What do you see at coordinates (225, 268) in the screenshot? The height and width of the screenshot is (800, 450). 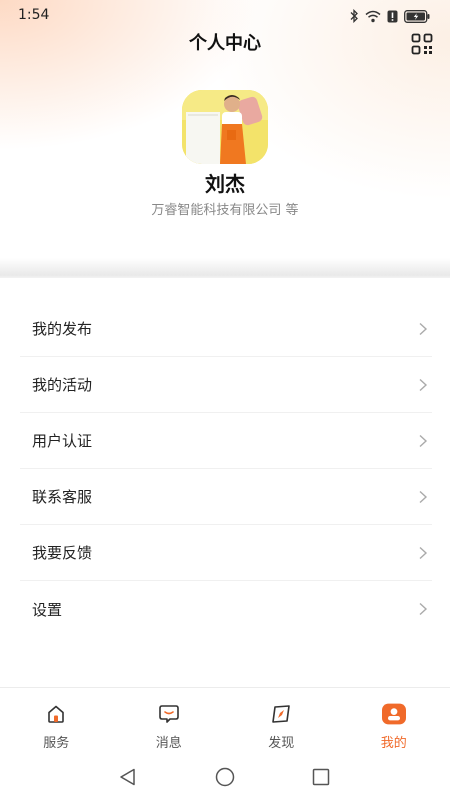 I see `header-divider-shadow` at bounding box center [225, 268].